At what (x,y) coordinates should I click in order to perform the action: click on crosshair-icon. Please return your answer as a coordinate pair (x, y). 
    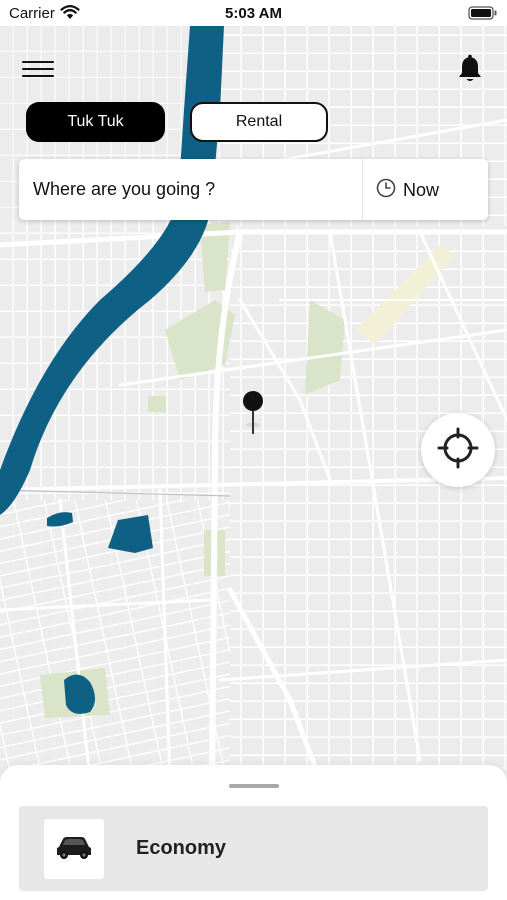
    Looking at the image, I should click on (458, 450).